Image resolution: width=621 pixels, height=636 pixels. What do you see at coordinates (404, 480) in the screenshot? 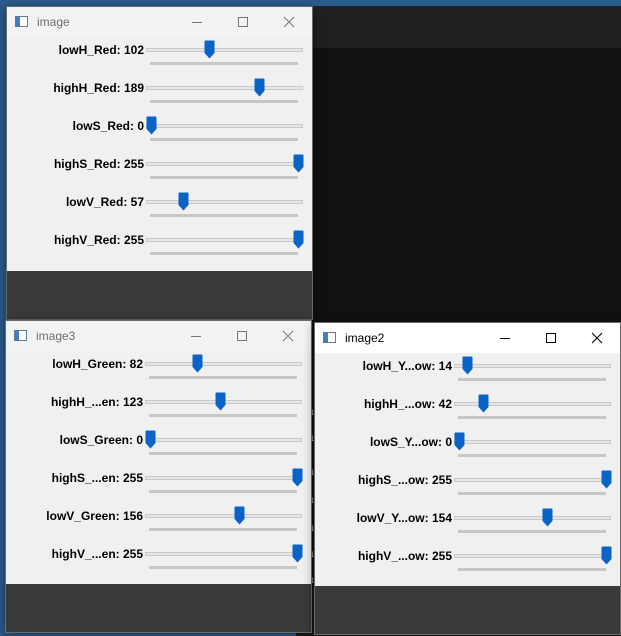
I see `trackbar-label: highS_...ow: 255` at bounding box center [404, 480].